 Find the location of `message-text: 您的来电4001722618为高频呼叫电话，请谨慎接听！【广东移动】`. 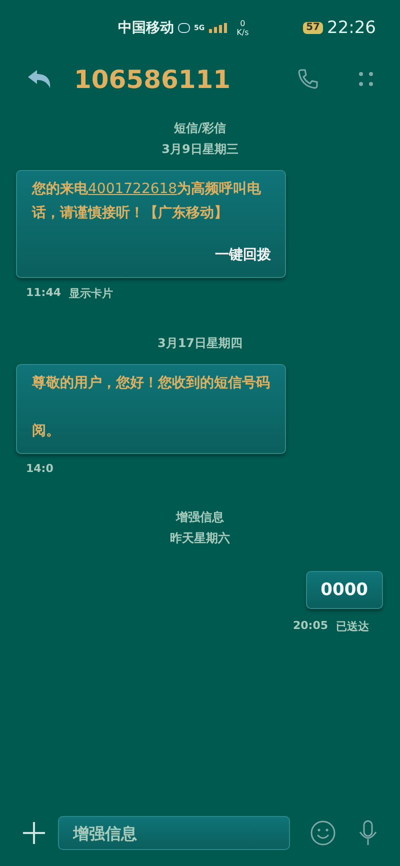

message-text: 您的来电4001722618为高频呼叫电话，请谨慎接听！【广东移动】 is located at coordinates (147, 201).